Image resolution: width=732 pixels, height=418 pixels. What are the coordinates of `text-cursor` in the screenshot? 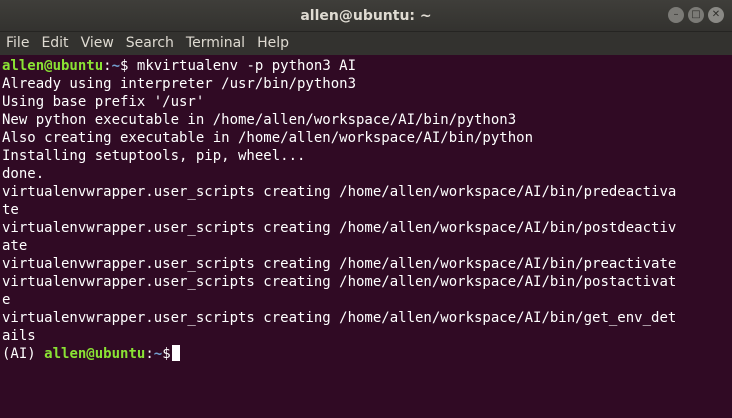 It's located at (175, 353).